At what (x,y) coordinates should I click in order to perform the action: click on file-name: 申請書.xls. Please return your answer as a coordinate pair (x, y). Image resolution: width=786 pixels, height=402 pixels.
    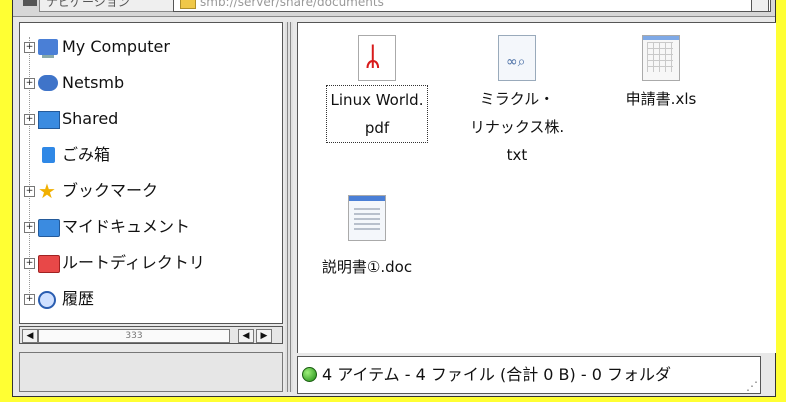
    Looking at the image, I should click on (661, 99).